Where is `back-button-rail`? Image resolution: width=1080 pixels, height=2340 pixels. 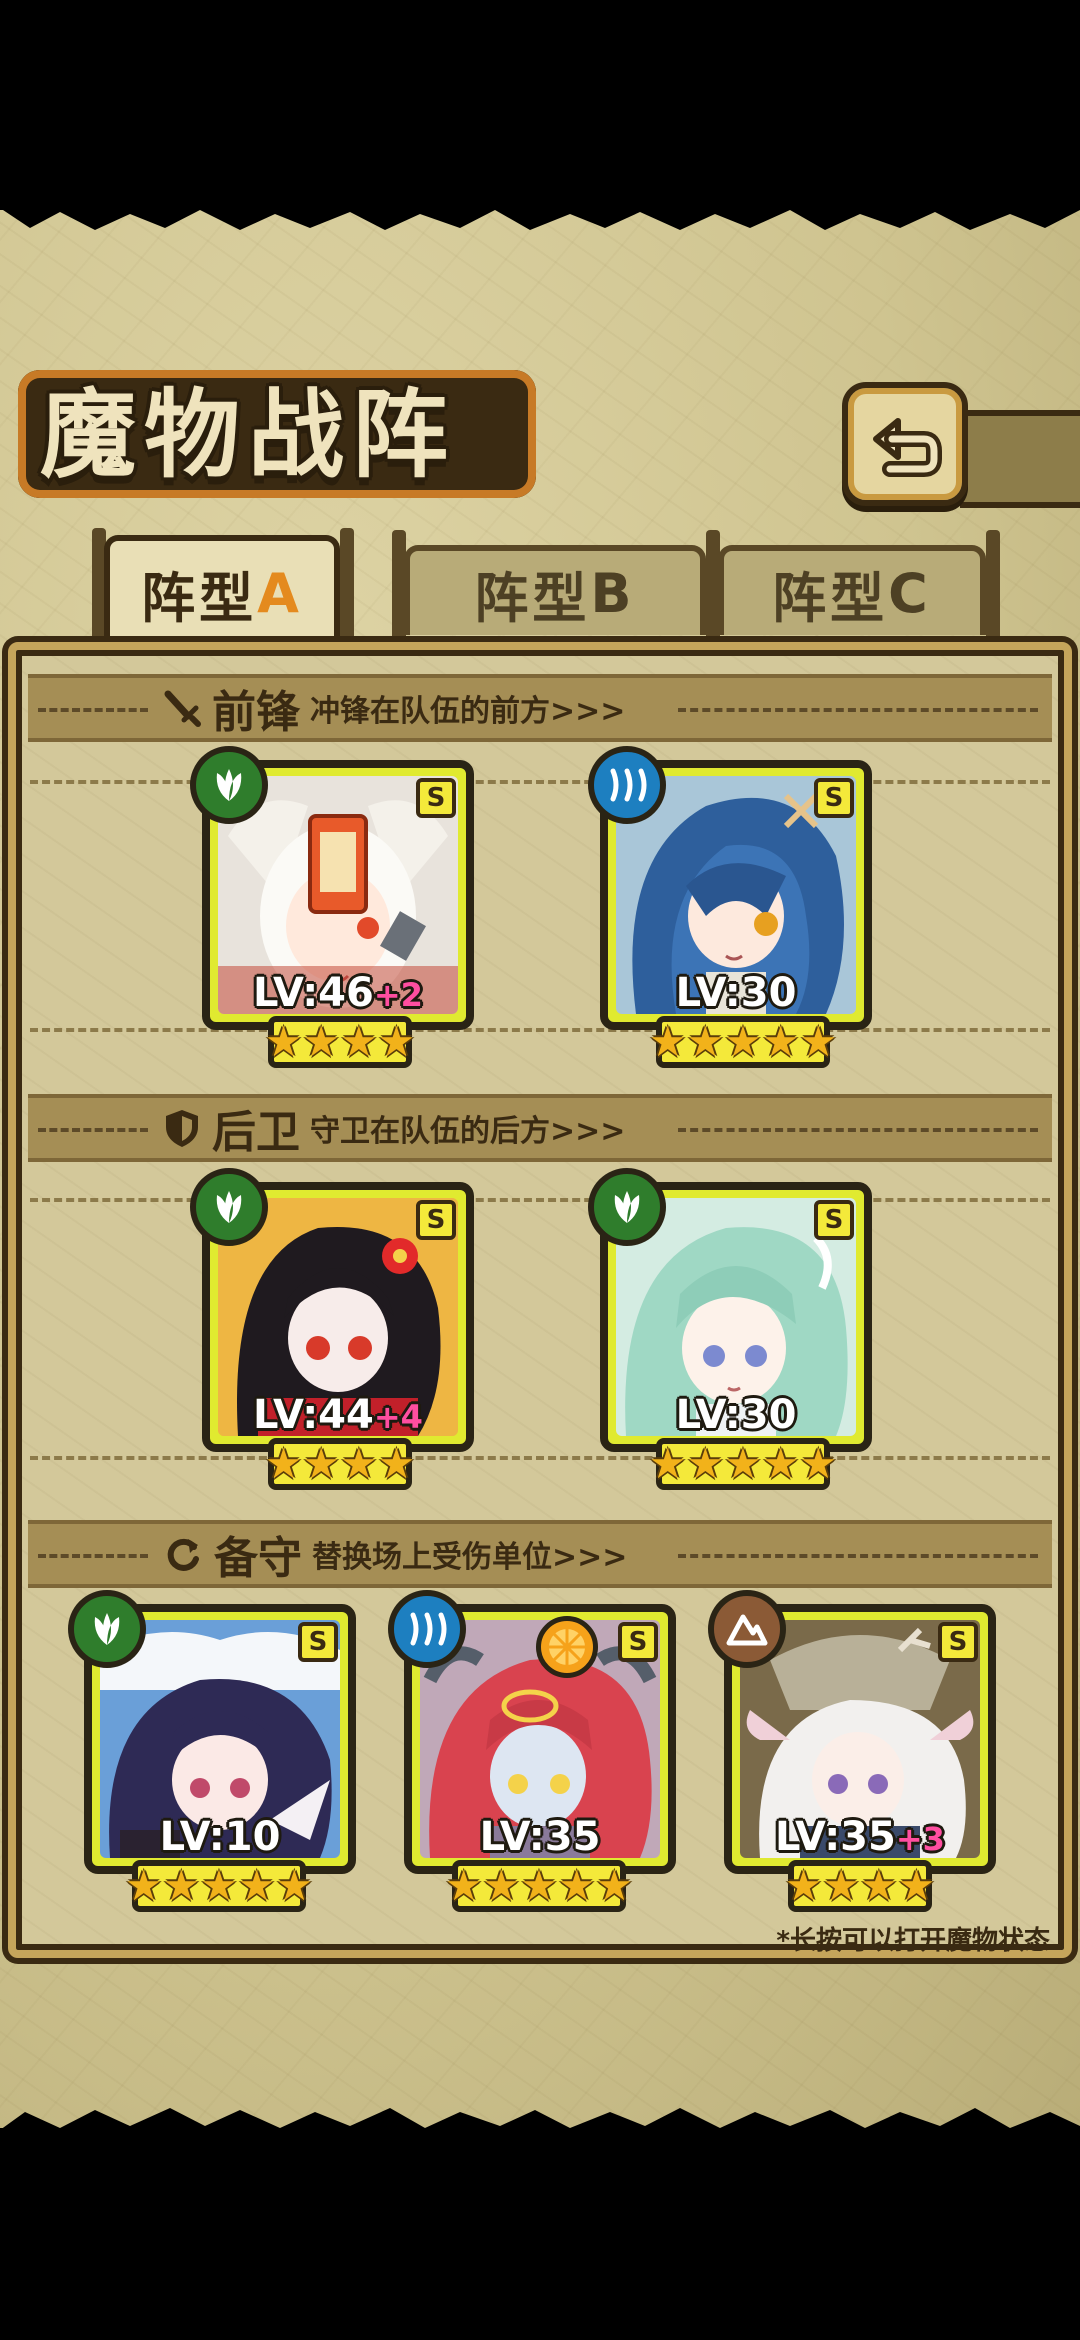 back-button-rail is located at coordinates (1020, 459).